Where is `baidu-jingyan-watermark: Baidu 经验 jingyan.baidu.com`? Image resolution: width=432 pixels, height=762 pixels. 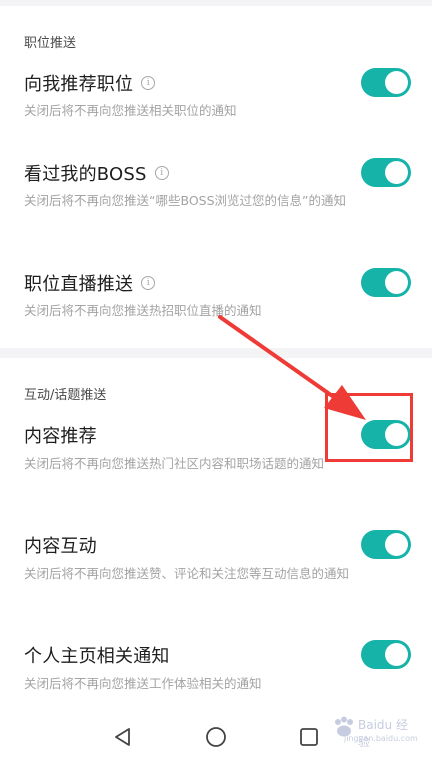 baidu-jingyan-watermark: Baidu 经验 jingyan.baidu.com is located at coordinates (374, 732).